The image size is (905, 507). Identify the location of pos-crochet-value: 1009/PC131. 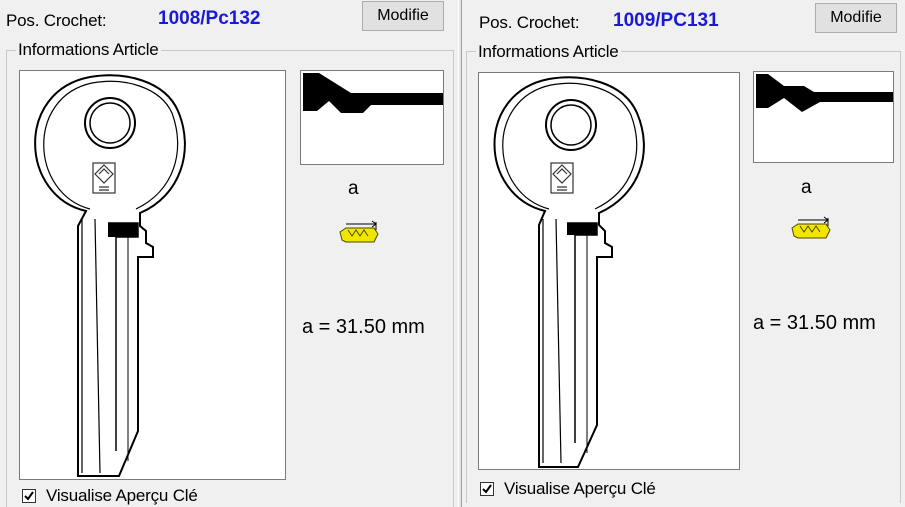
(666, 20).